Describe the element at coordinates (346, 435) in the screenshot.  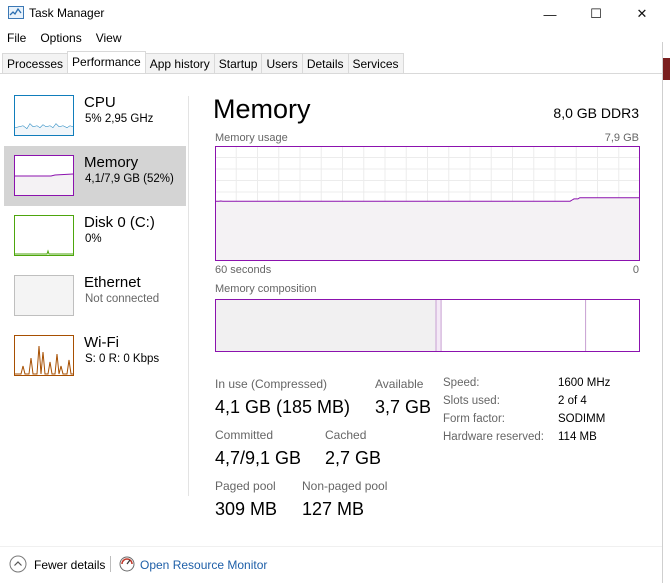
I see `cached-label: Cached` at that location.